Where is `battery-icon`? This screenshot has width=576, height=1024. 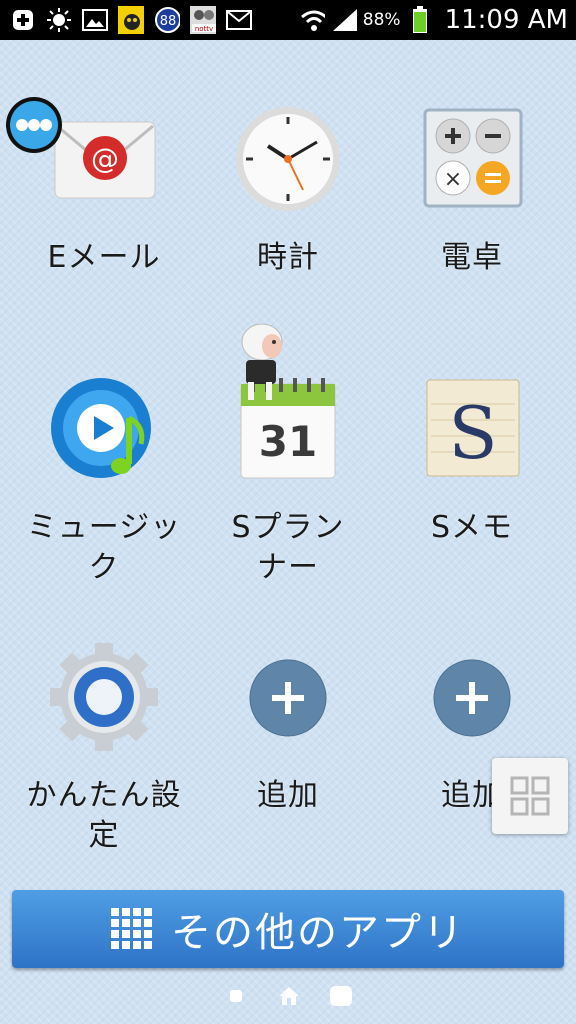
battery-icon is located at coordinates (420, 19).